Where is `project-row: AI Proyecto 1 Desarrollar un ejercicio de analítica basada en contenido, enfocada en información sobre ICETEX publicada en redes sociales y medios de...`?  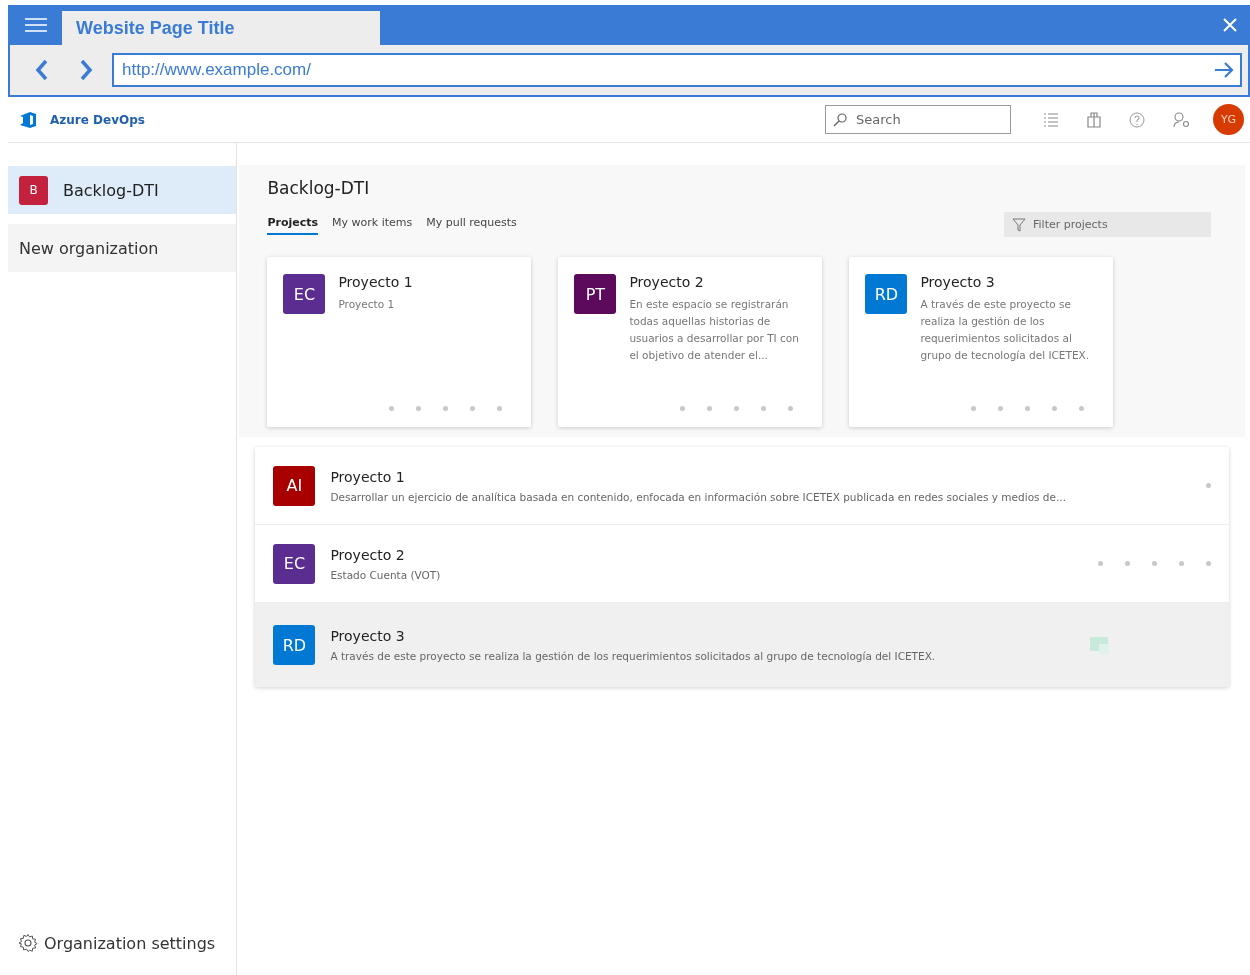
project-row: AI Proyecto 1 Desarrollar un ejercicio de analítica basada en contenido, enfocada en información sobre ICETEX publicada en redes sociales y medios de... is located at coordinates (742, 486).